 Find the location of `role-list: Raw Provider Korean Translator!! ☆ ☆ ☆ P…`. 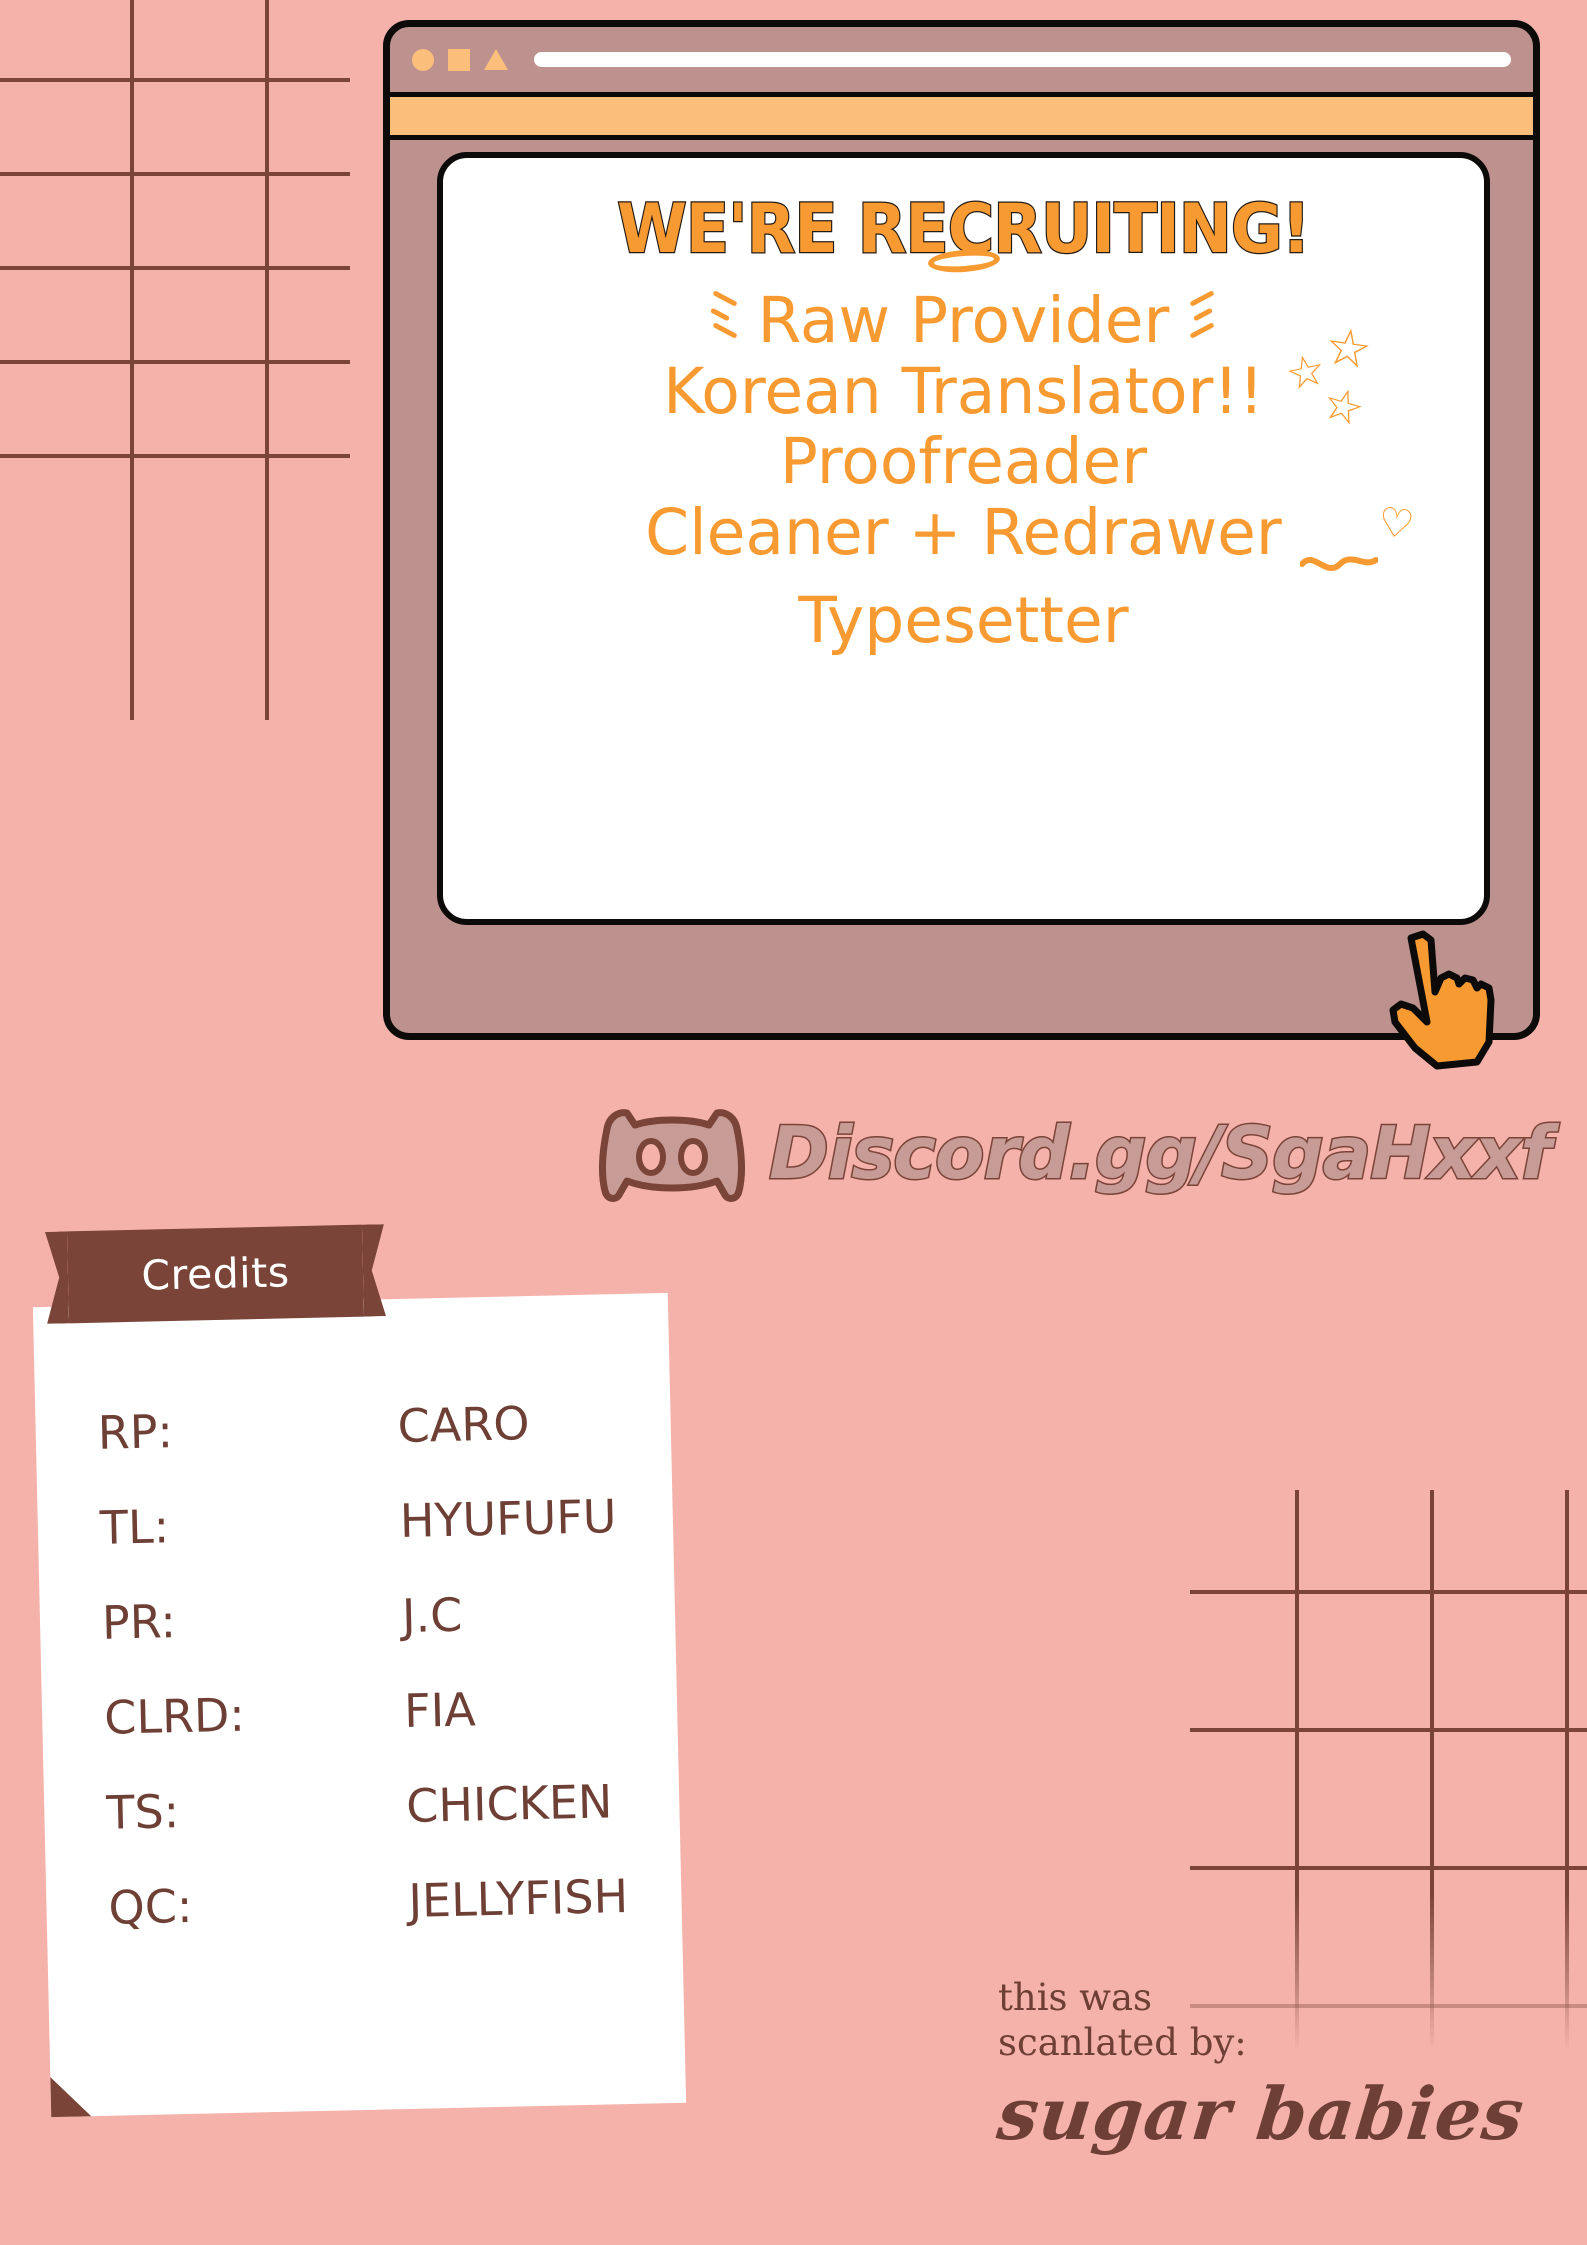

role-list: Raw Provider Korean Translator!! ☆ ☆ ☆ P… is located at coordinates (963, 452).